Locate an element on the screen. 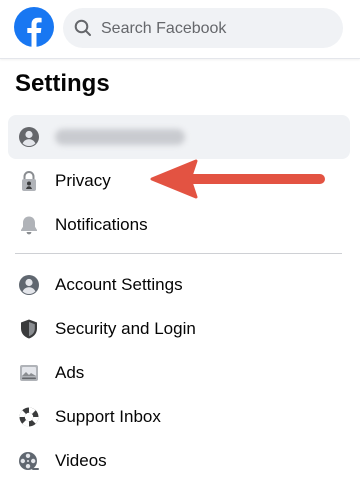 This screenshot has height=492, width=360. person-circle-icon is located at coordinates (29, 285).